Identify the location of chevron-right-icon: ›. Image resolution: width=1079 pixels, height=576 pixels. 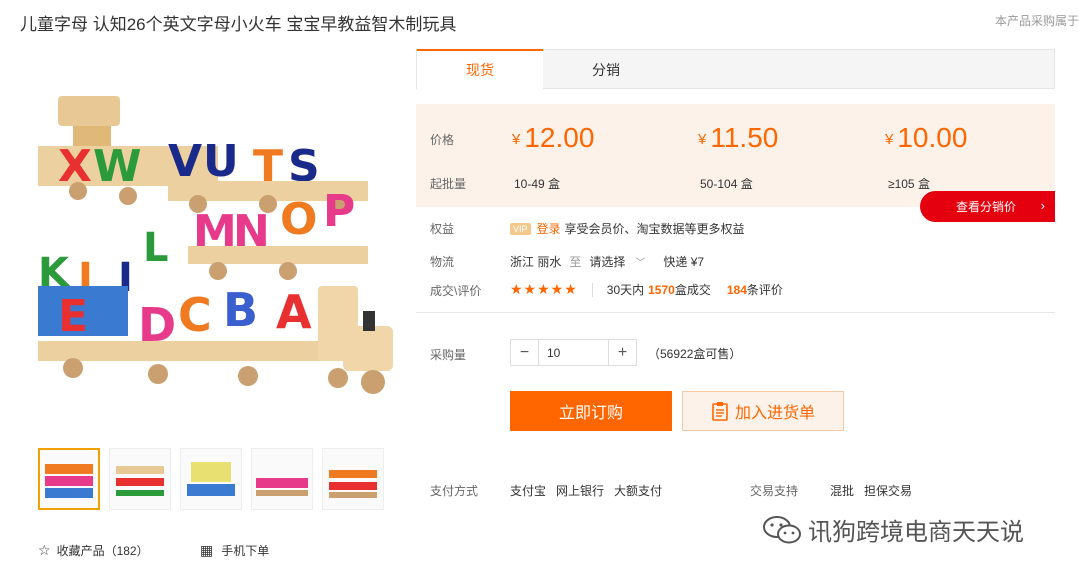
(1042, 205).